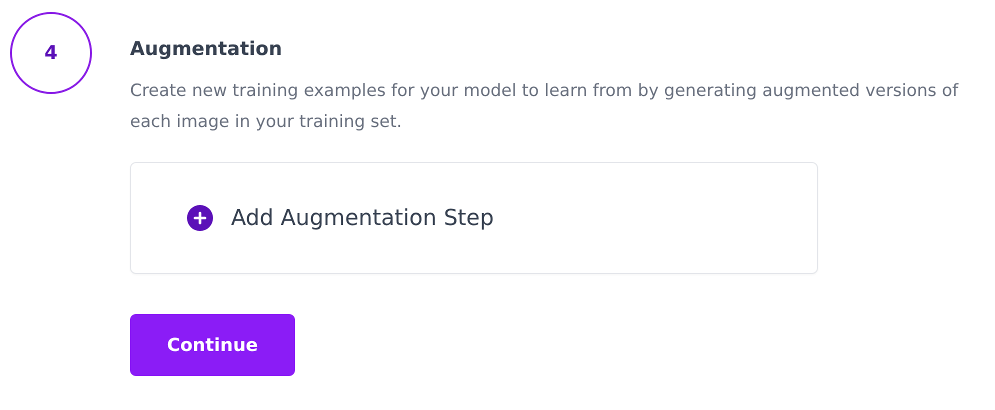 The height and width of the screenshot is (410, 995). What do you see at coordinates (200, 218) in the screenshot?
I see `plus-icon` at bounding box center [200, 218].